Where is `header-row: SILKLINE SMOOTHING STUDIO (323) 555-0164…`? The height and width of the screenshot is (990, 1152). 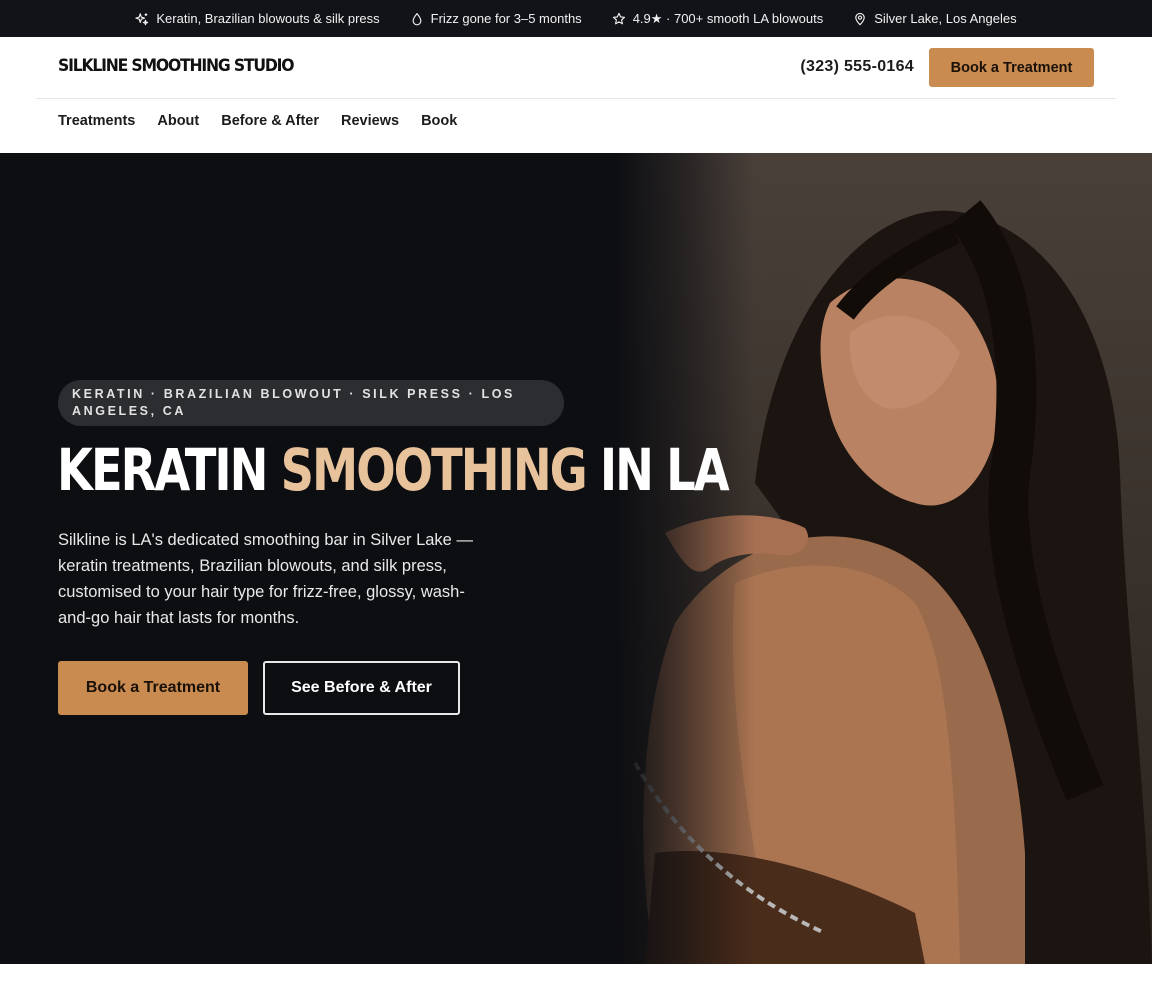 header-row: SILKLINE SMOOTHING STUDIO (323) 555-0164… is located at coordinates (576, 68).